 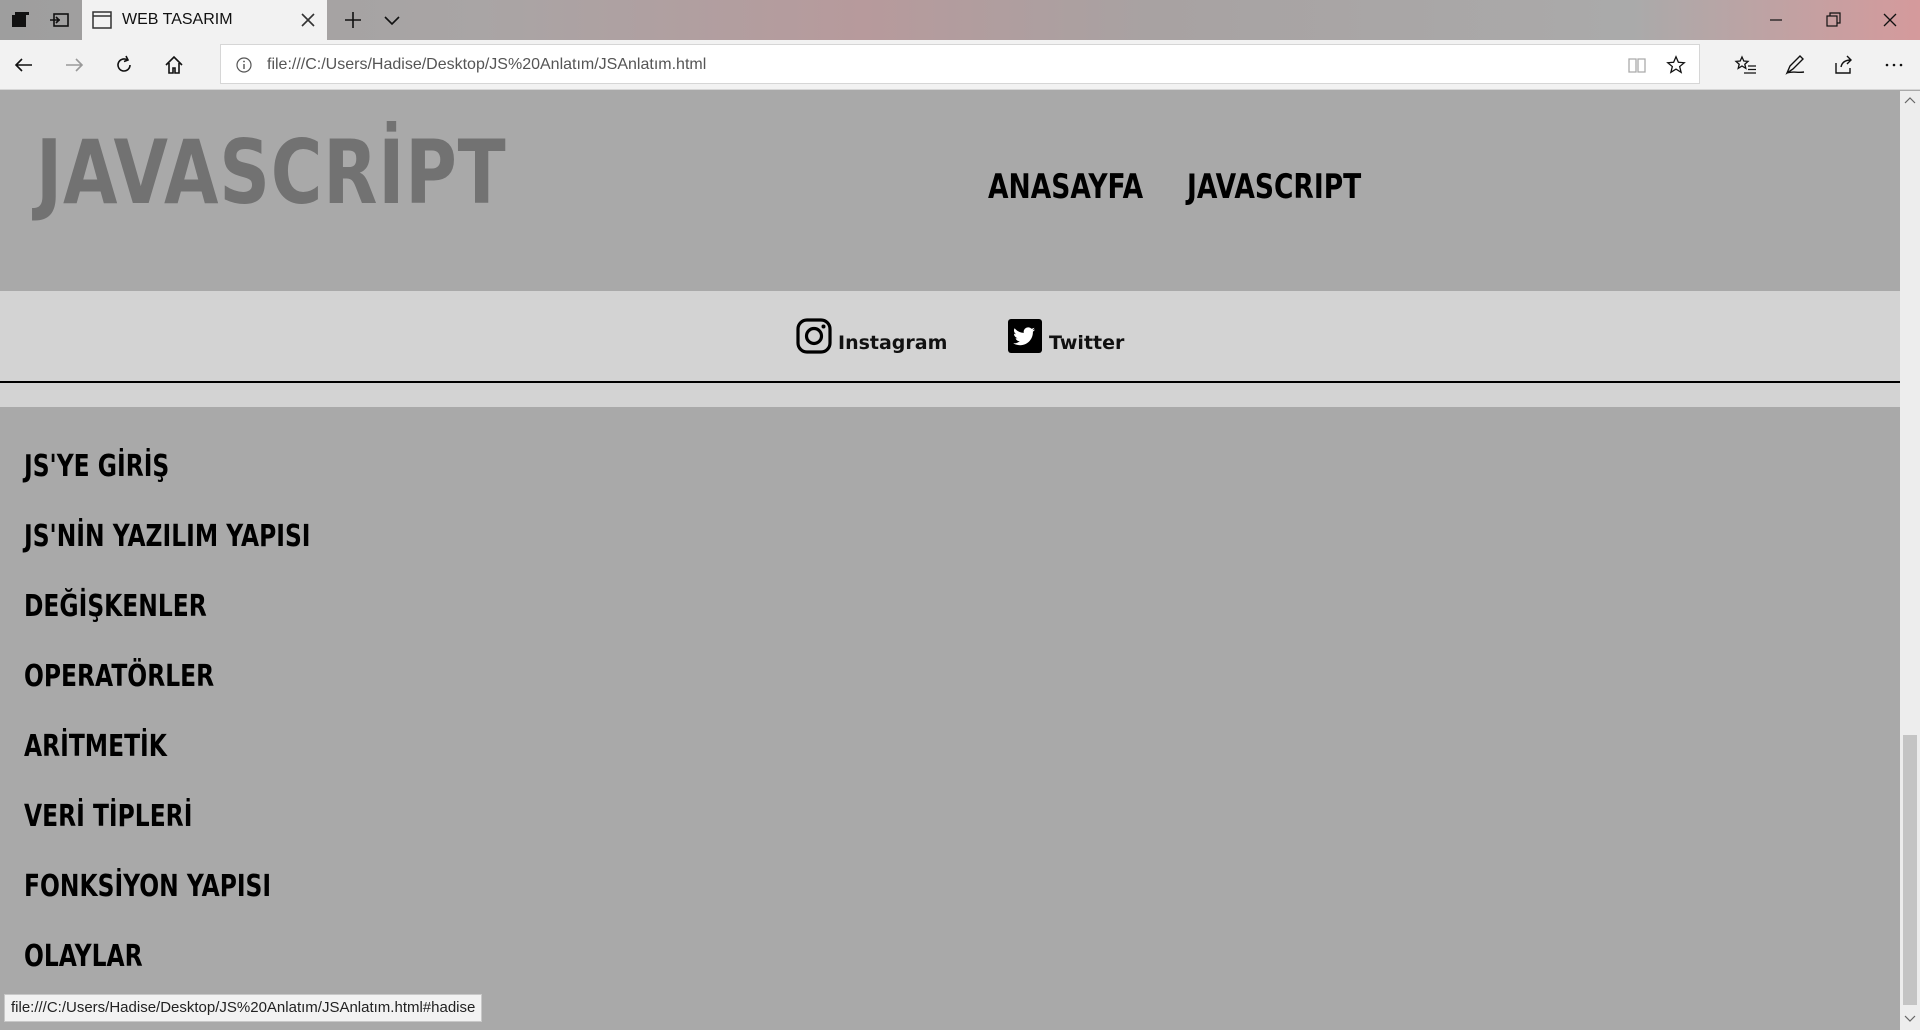 I want to click on twitter-icon, so click(x=1025, y=336).